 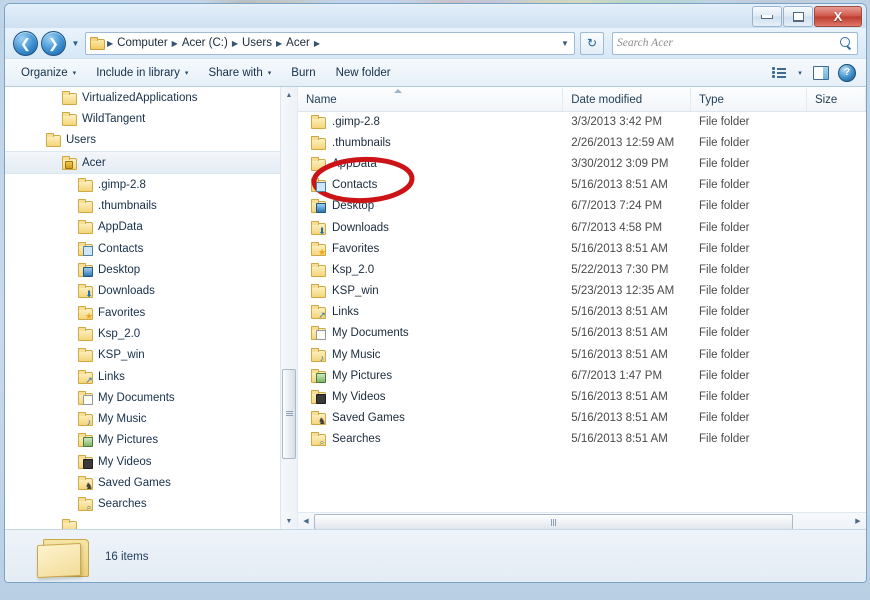 I want to click on column-header-size: Size, so click(x=836, y=99).